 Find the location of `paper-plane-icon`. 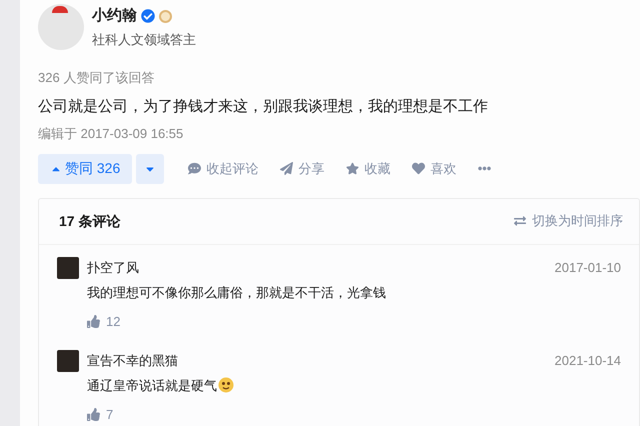

paper-plane-icon is located at coordinates (287, 168).